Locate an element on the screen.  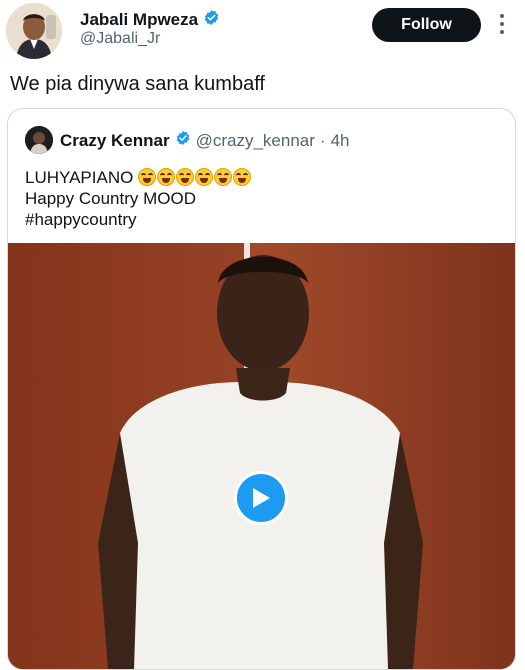
author-avatar is located at coordinates (34, 31).